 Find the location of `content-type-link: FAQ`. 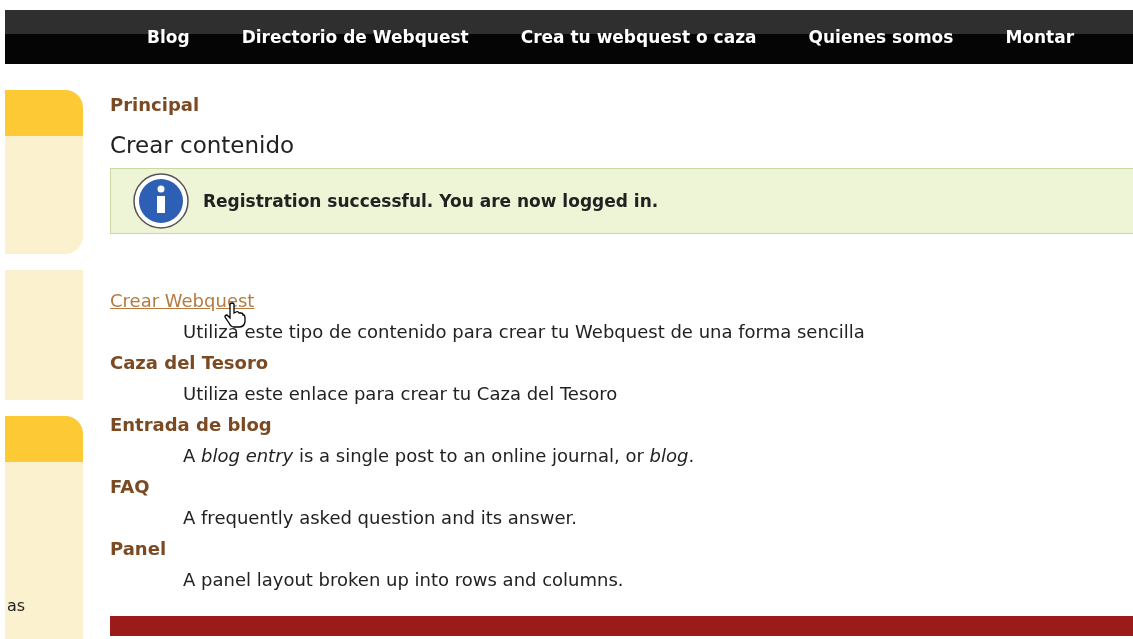

content-type-link: FAQ is located at coordinates (130, 486).